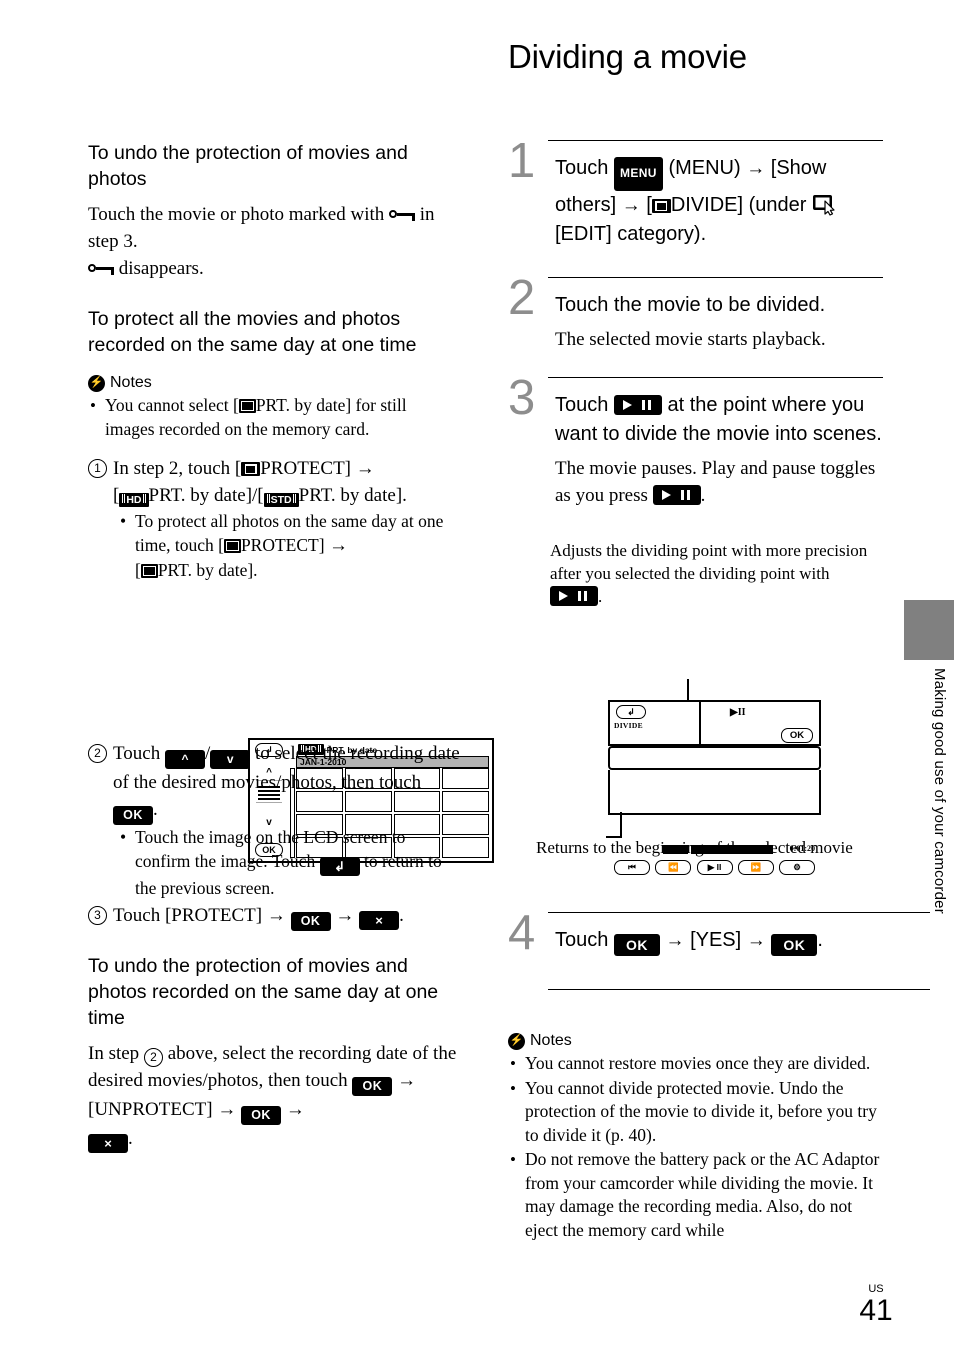  I want to click on folio-number: 41, so click(876, 1310).